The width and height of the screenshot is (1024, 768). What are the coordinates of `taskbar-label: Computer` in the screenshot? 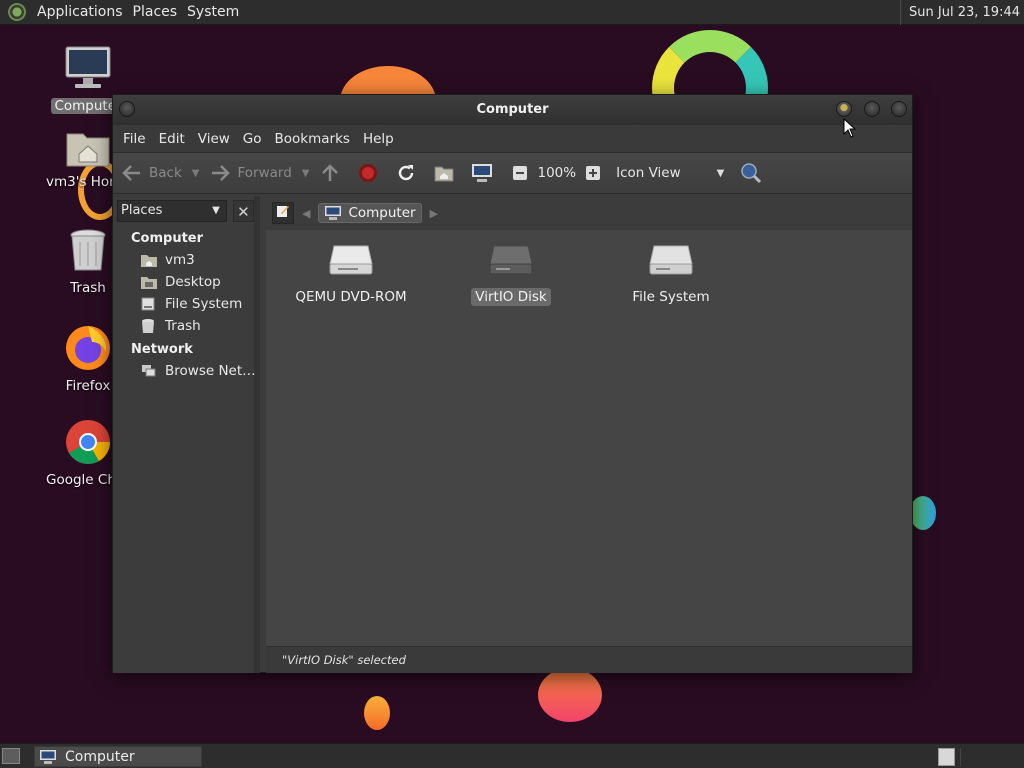 It's located at (100, 756).